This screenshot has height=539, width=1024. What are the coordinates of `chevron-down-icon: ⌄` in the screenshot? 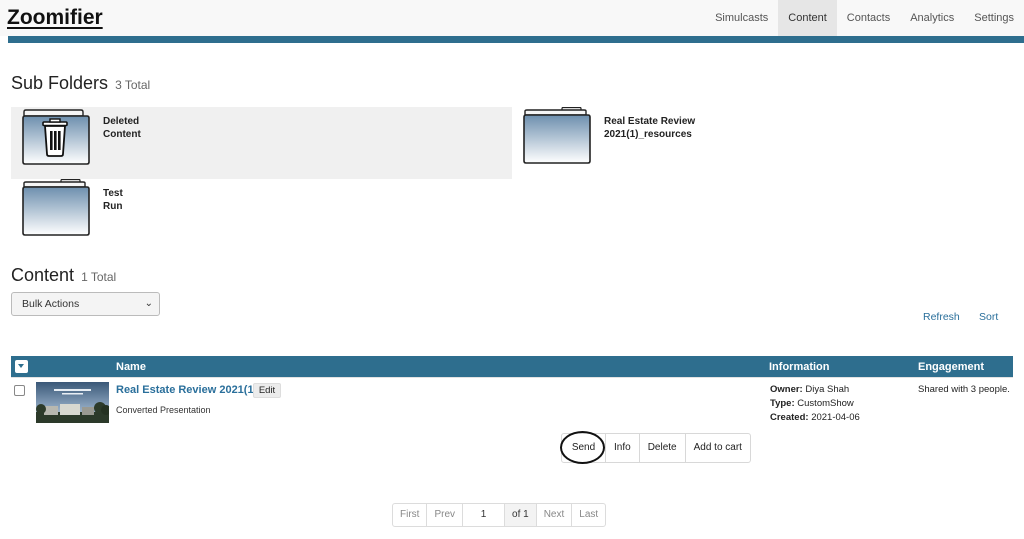 It's located at (148, 303).